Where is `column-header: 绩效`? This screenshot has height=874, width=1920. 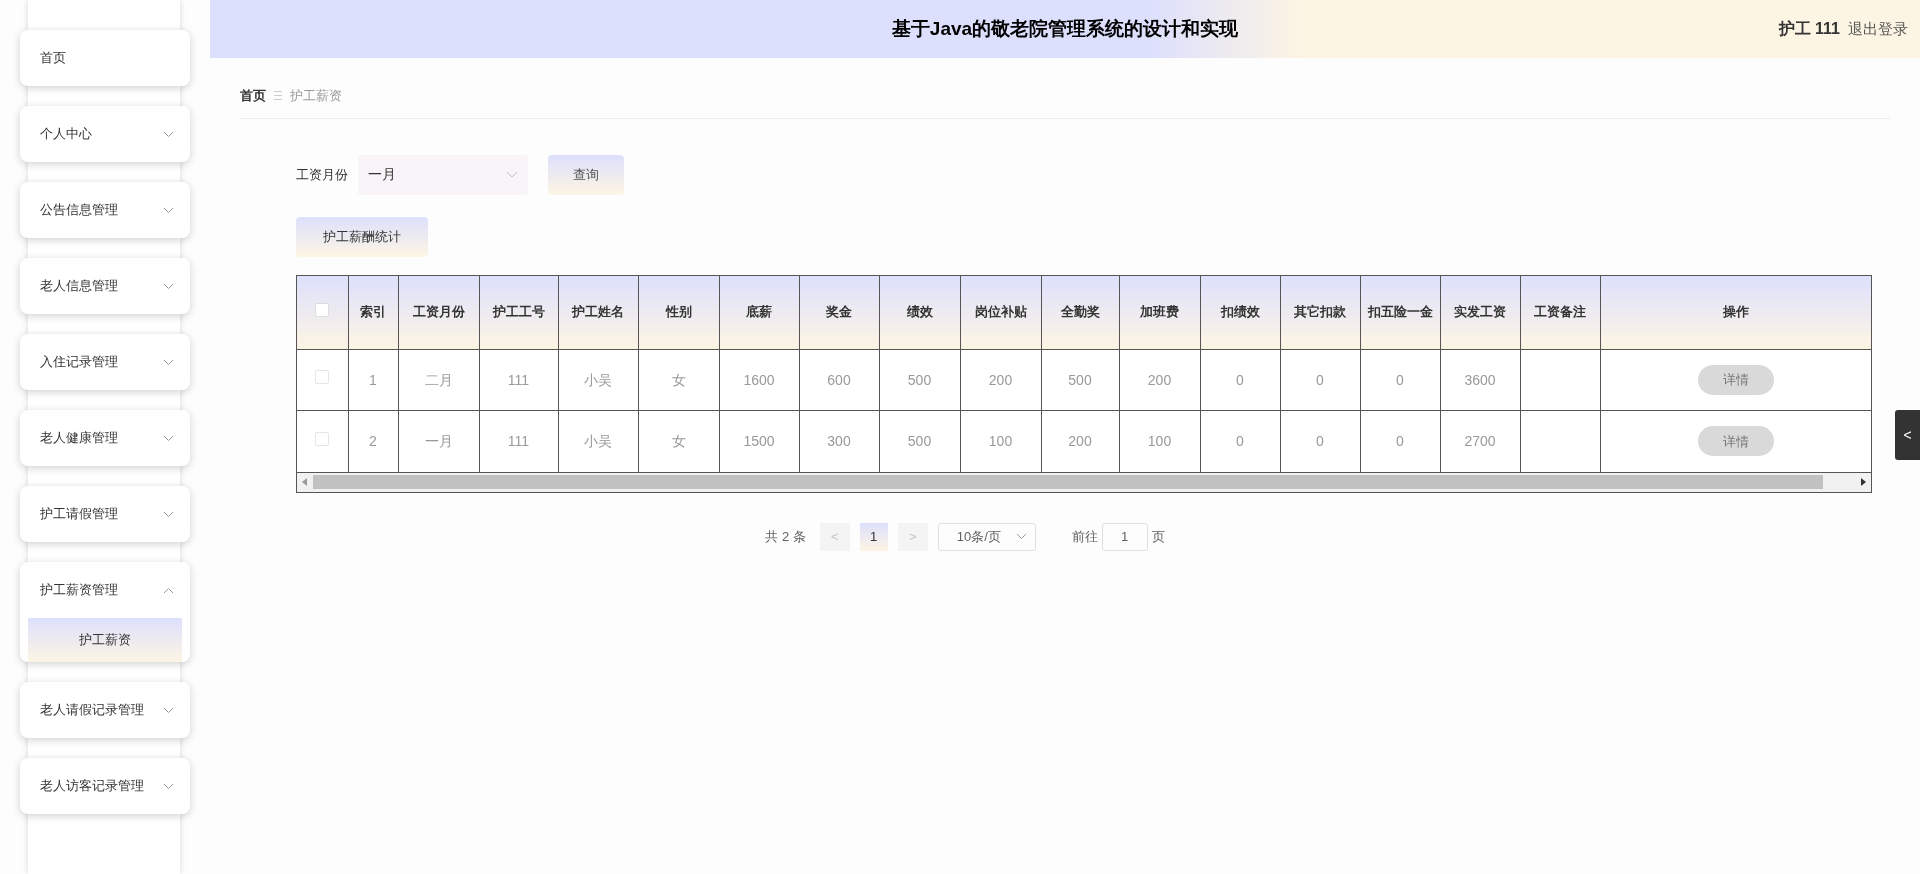
column-header: 绩效 is located at coordinates (919, 312).